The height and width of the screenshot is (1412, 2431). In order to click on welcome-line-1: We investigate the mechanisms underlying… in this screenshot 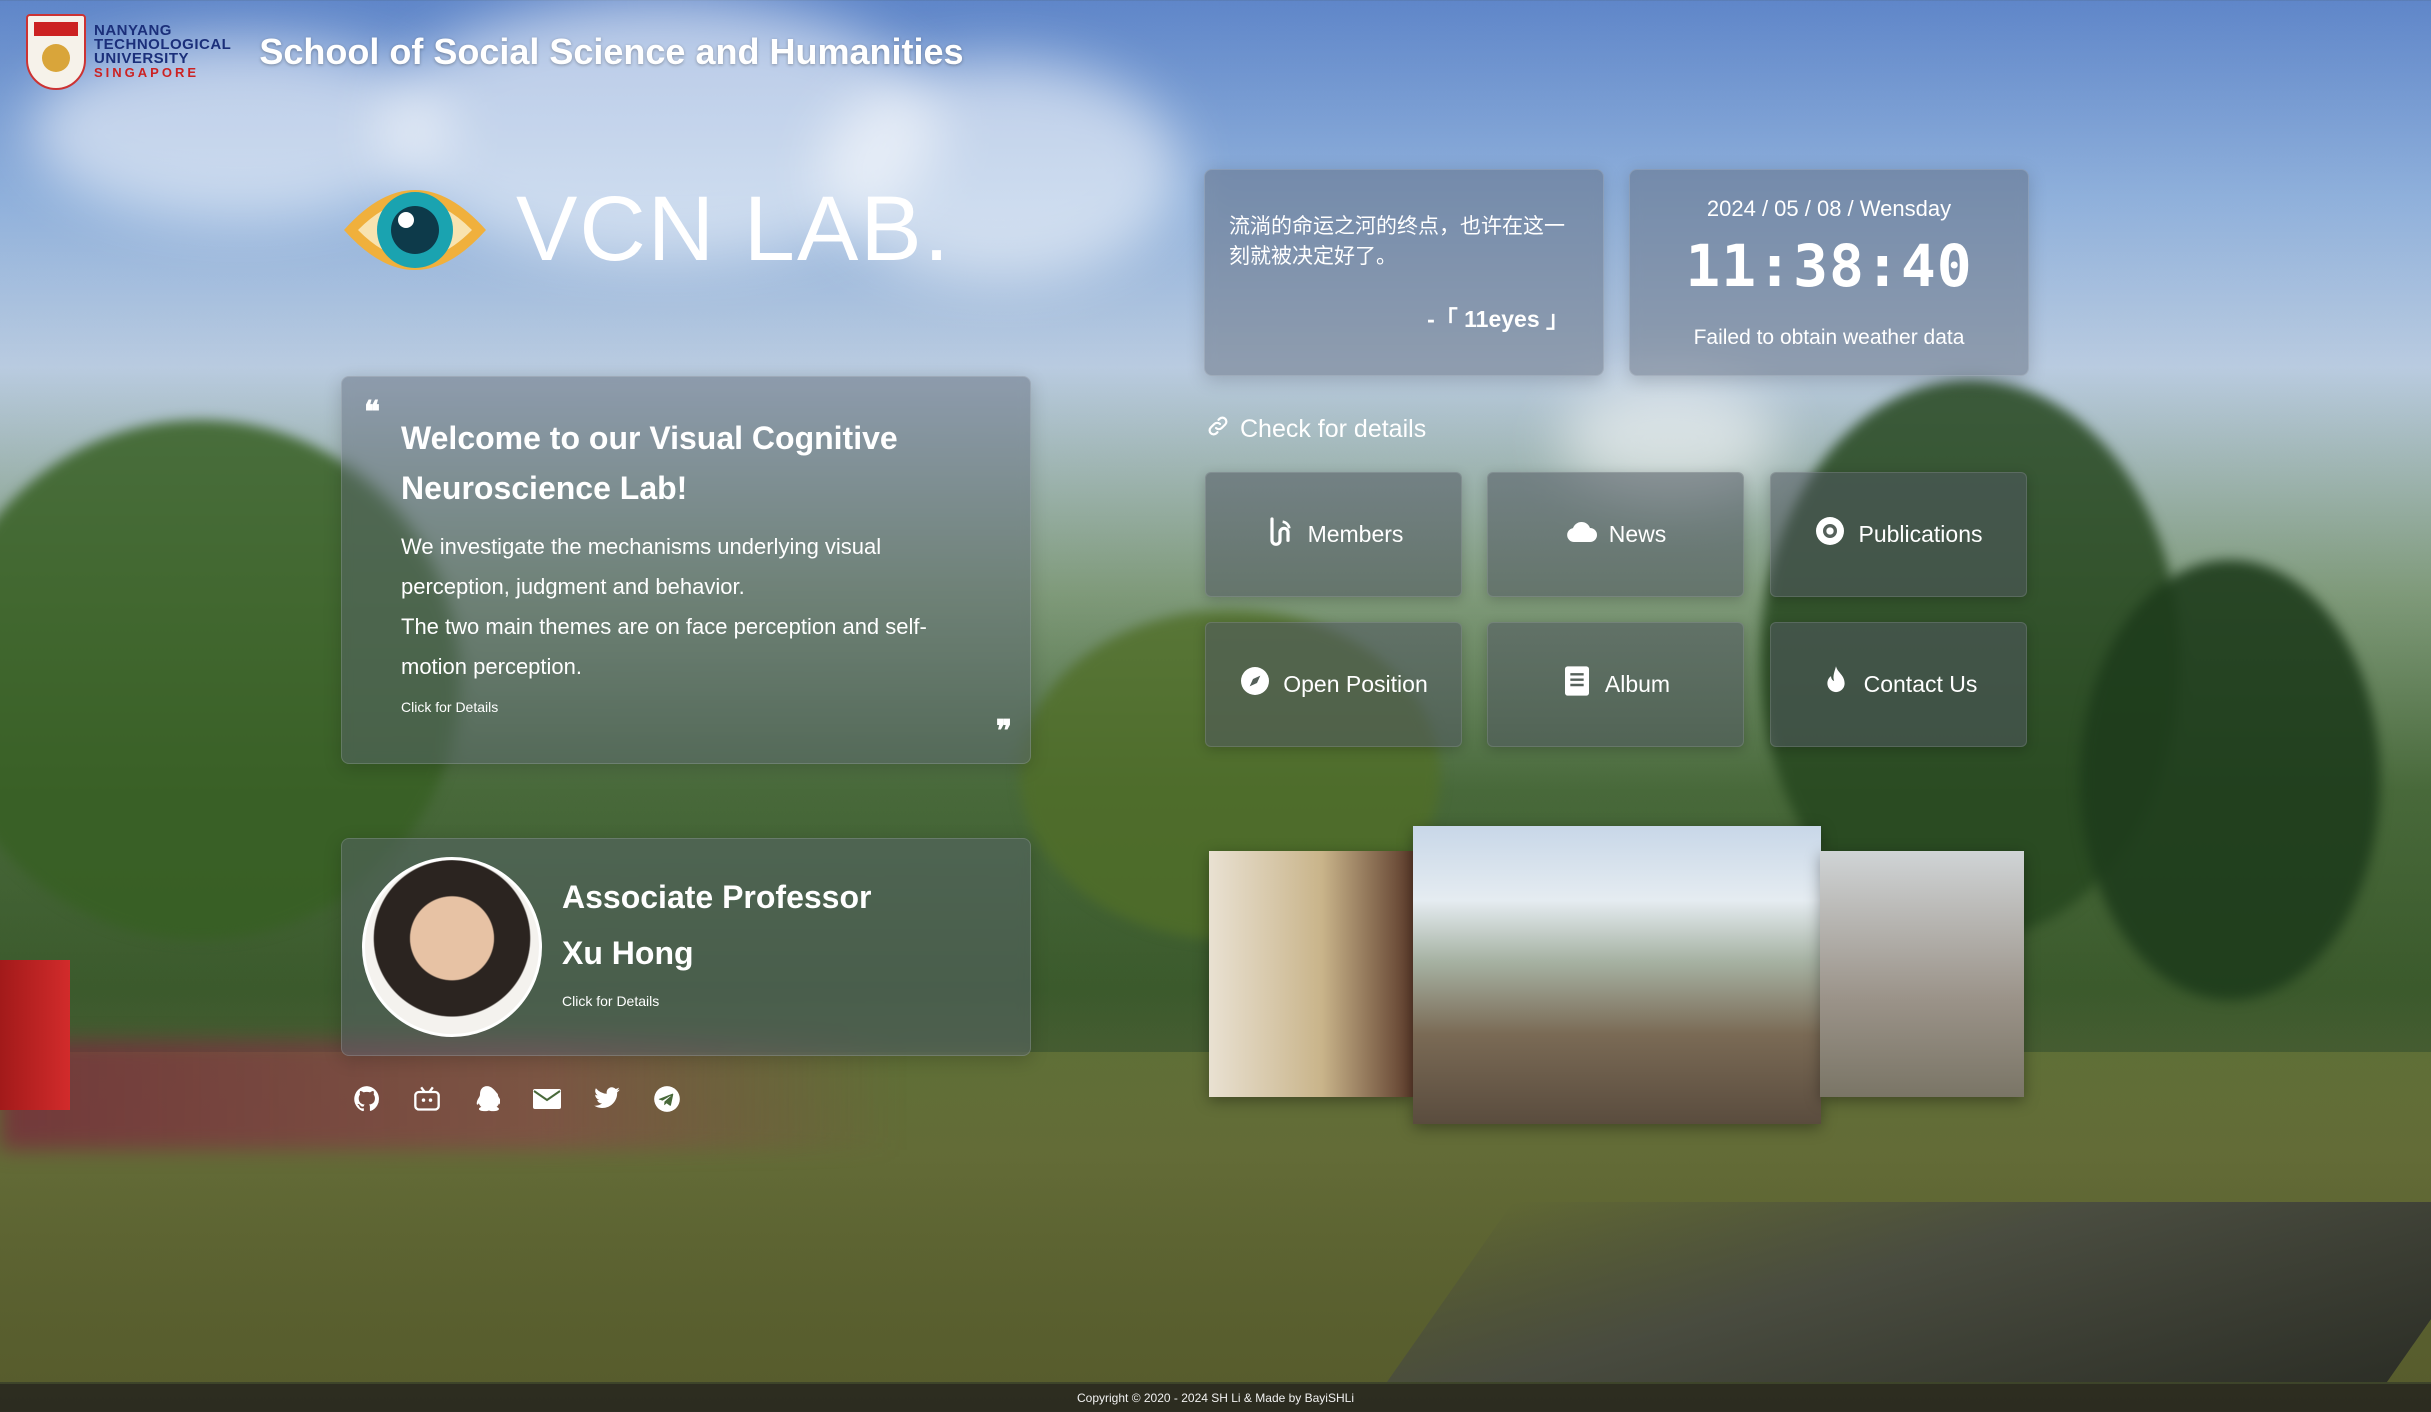, I will do `click(641, 566)`.